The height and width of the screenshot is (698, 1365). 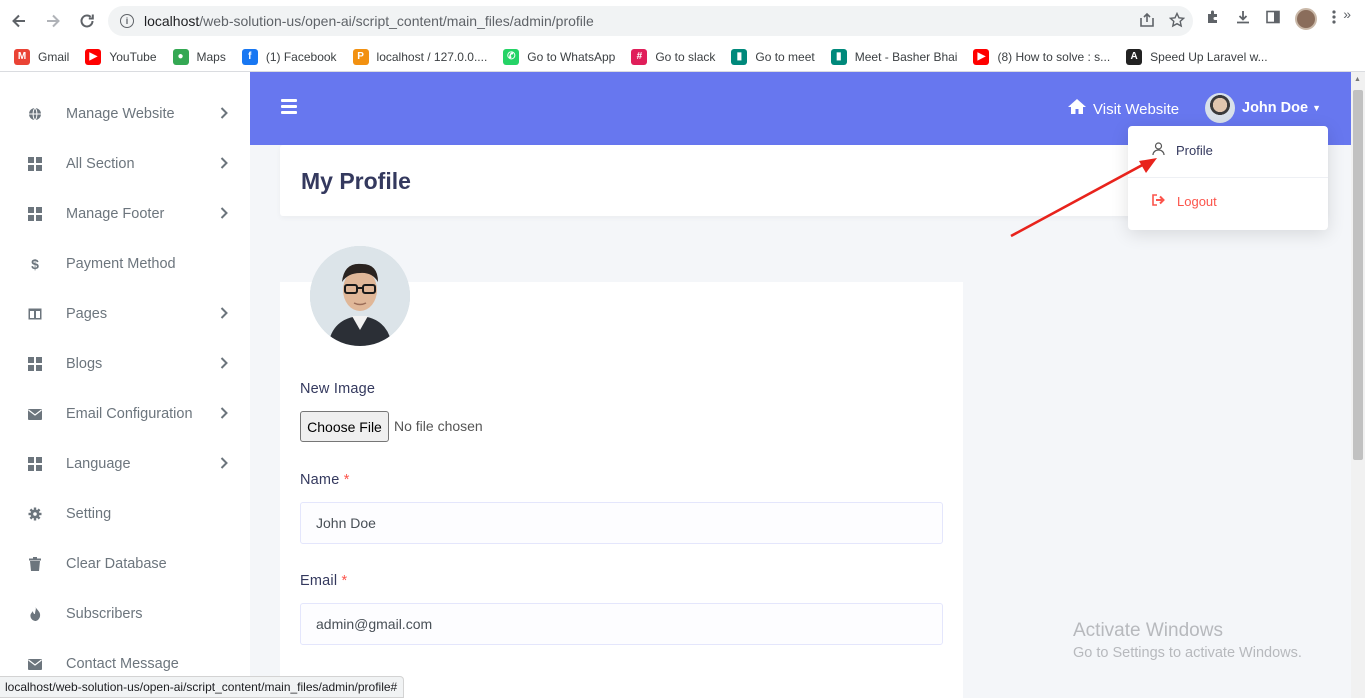 What do you see at coordinates (785, 56) in the screenshot?
I see `bookmark-label: Go to meet` at bounding box center [785, 56].